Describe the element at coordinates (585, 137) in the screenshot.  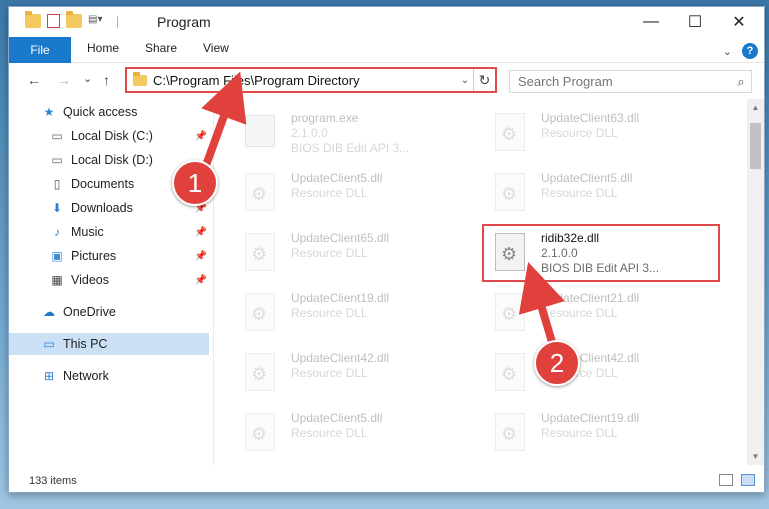
I see `file-item: UpdateClient63.dll Resource DLL` at that location.